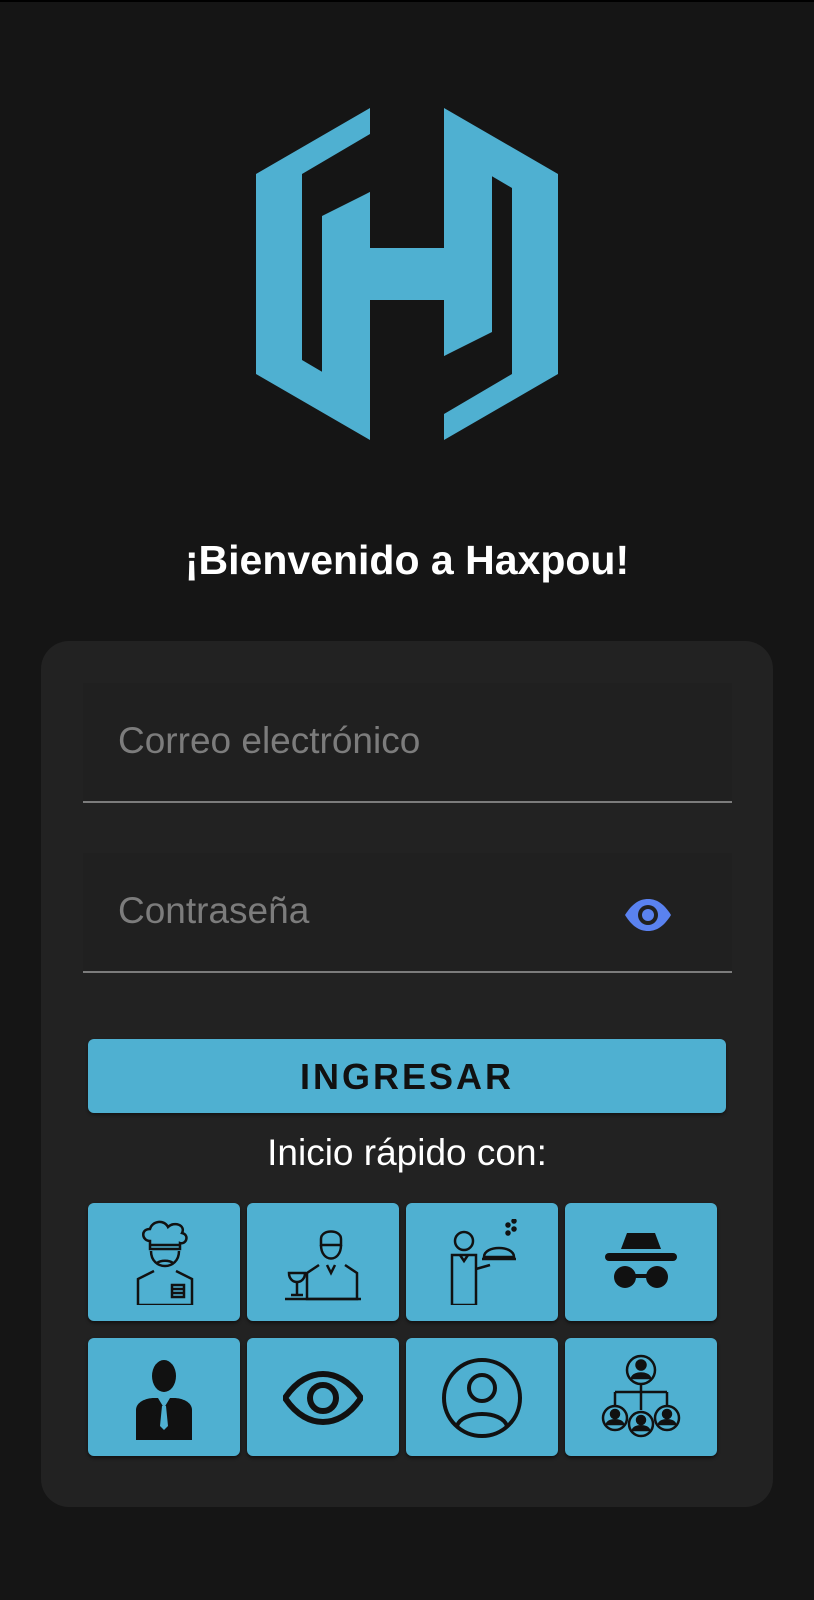  I want to click on quick-login-viewer, so click(323, 1397).